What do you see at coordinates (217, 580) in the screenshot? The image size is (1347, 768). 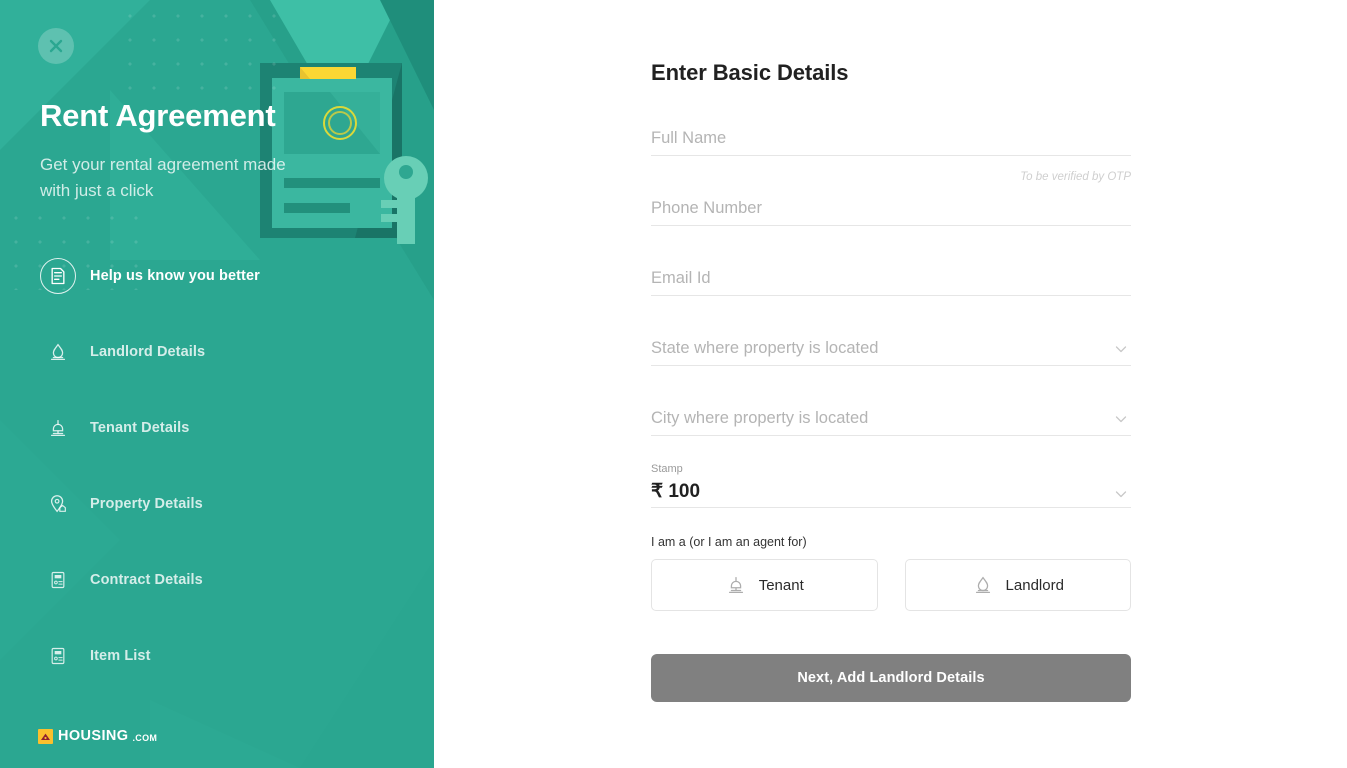 I see `sidebar-item-contract-details: Contract Details` at bounding box center [217, 580].